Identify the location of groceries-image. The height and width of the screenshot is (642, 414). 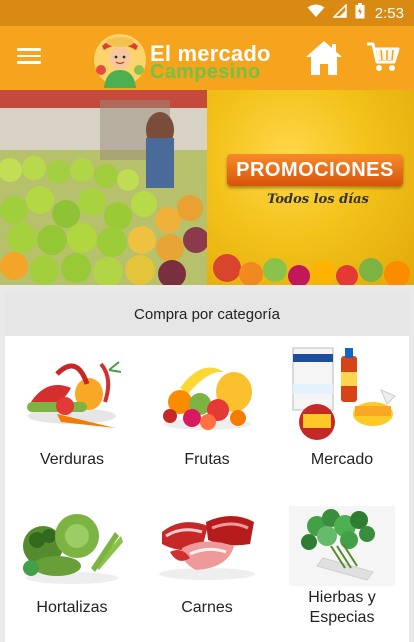
(344, 393).